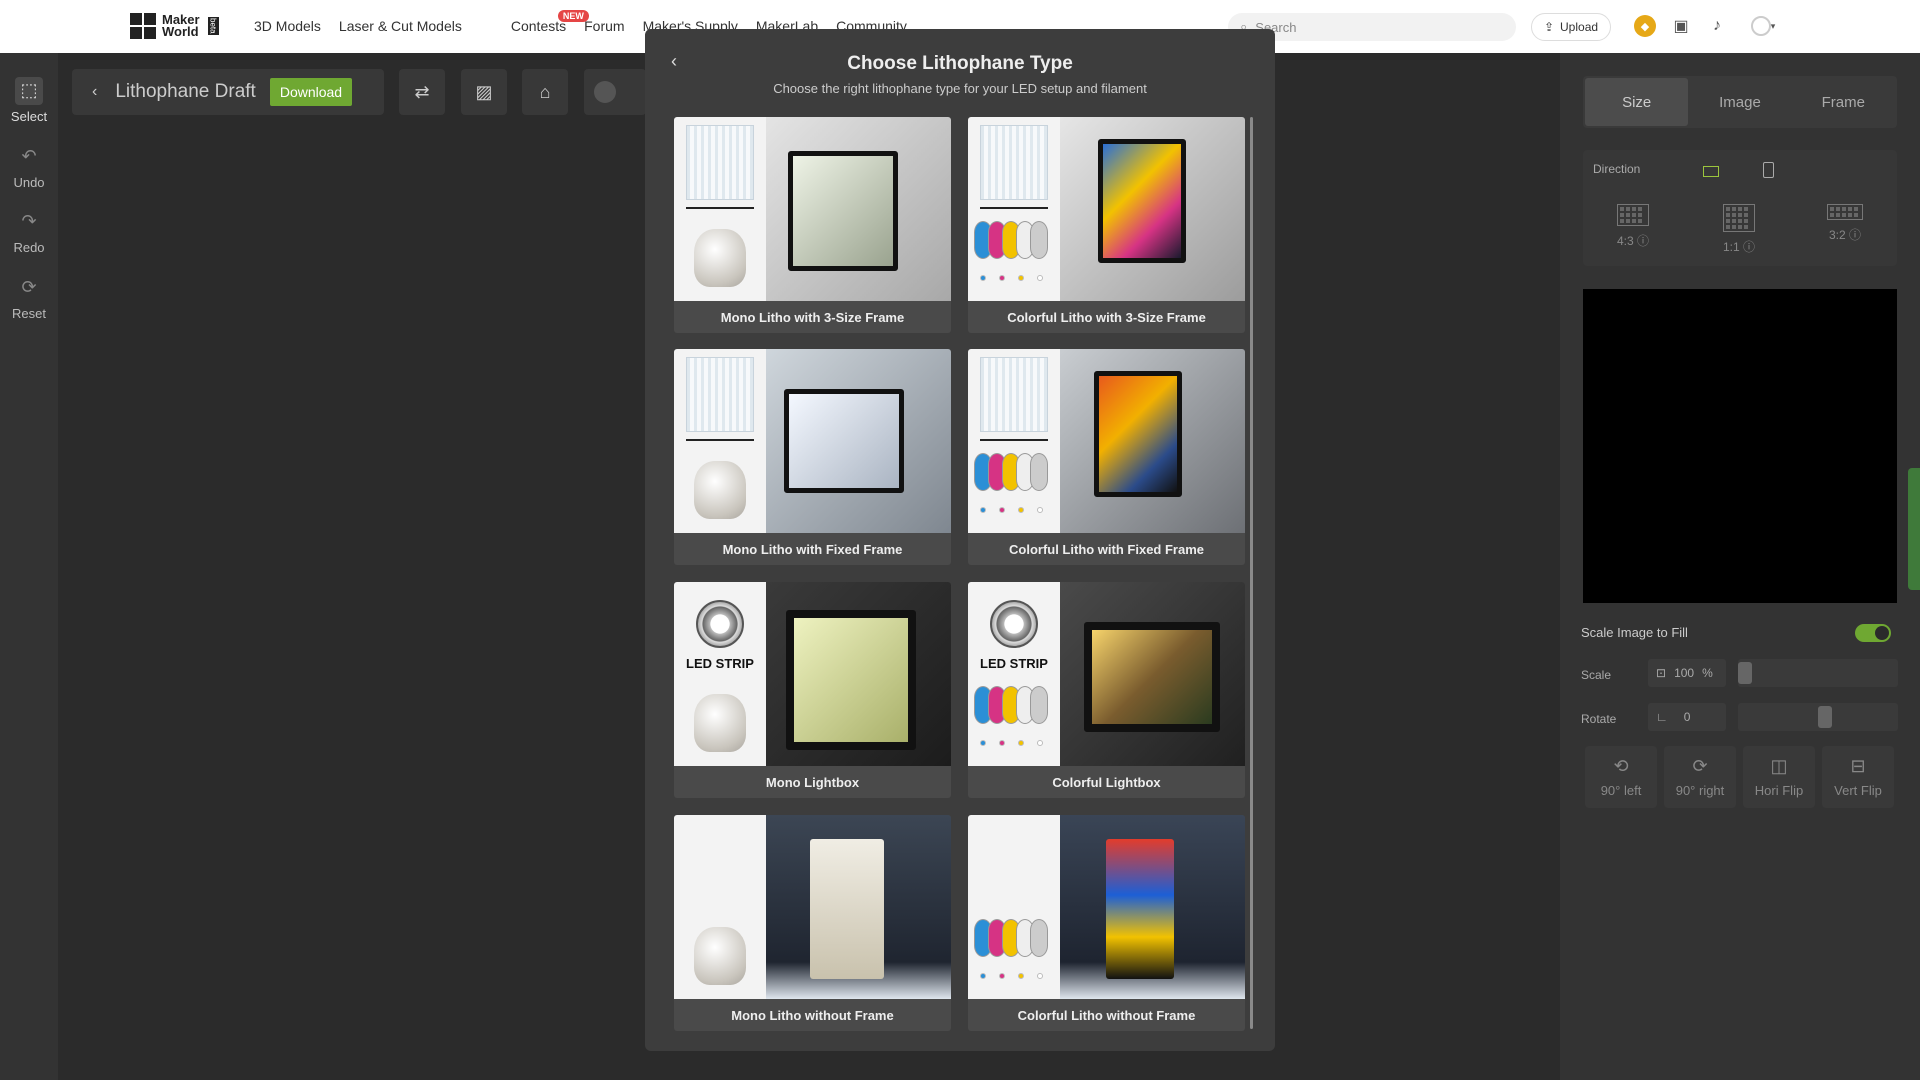  What do you see at coordinates (422, 92) in the screenshot?
I see `swap-button: ⇄` at bounding box center [422, 92].